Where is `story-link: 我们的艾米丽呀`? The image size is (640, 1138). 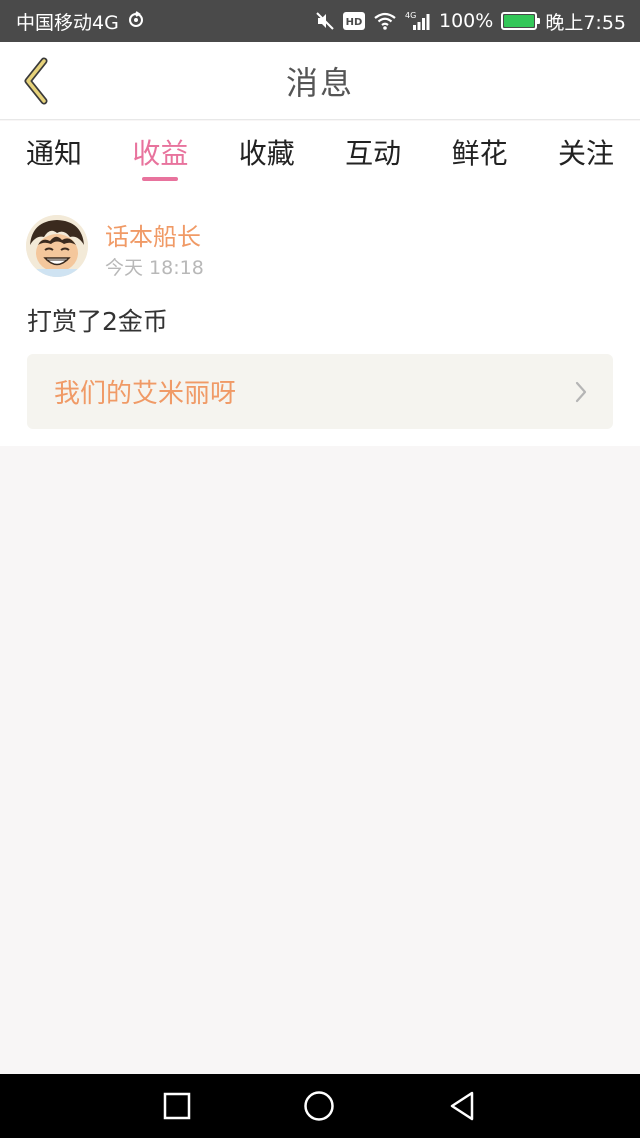 story-link: 我们的艾米丽呀 is located at coordinates (320, 391).